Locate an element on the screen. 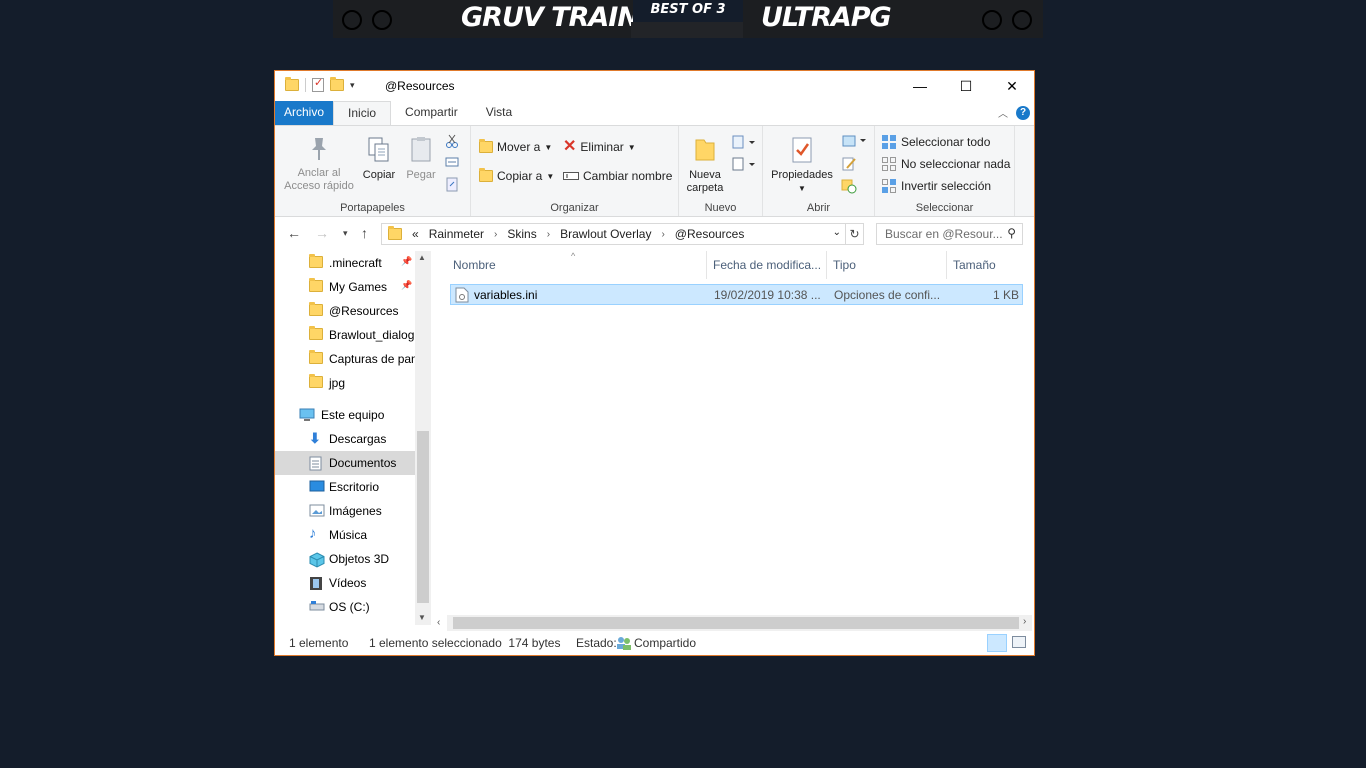 Image resolution: width=1366 pixels, height=768 pixels. copy-path-icon is located at coordinates (452, 162).